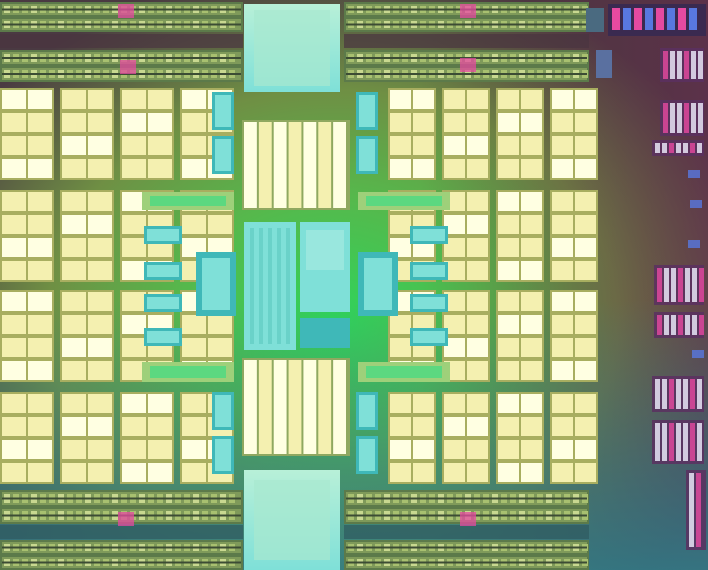  What do you see at coordinates (694, 174) in the screenshot?
I see `right-io-dot` at bounding box center [694, 174].